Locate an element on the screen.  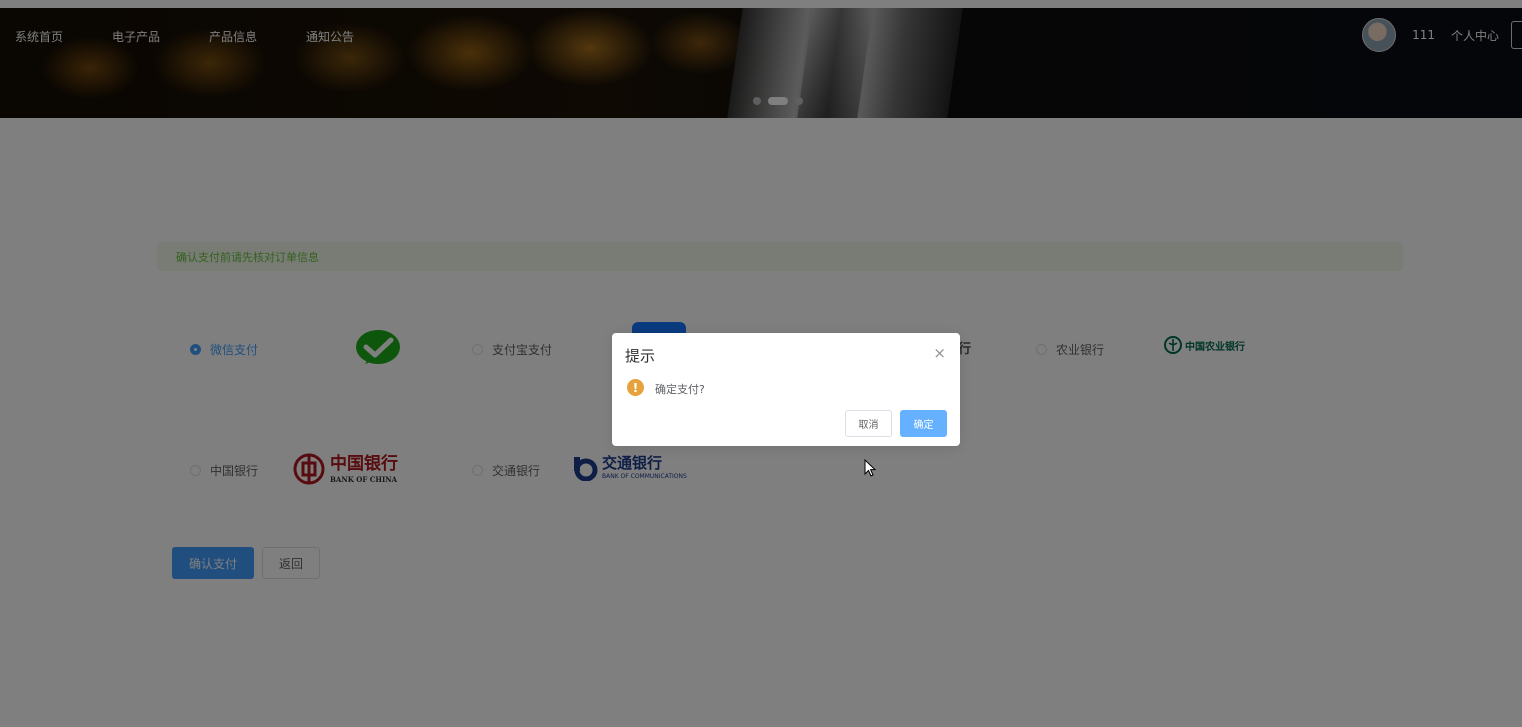
warning-icon: ! is located at coordinates (635, 387).